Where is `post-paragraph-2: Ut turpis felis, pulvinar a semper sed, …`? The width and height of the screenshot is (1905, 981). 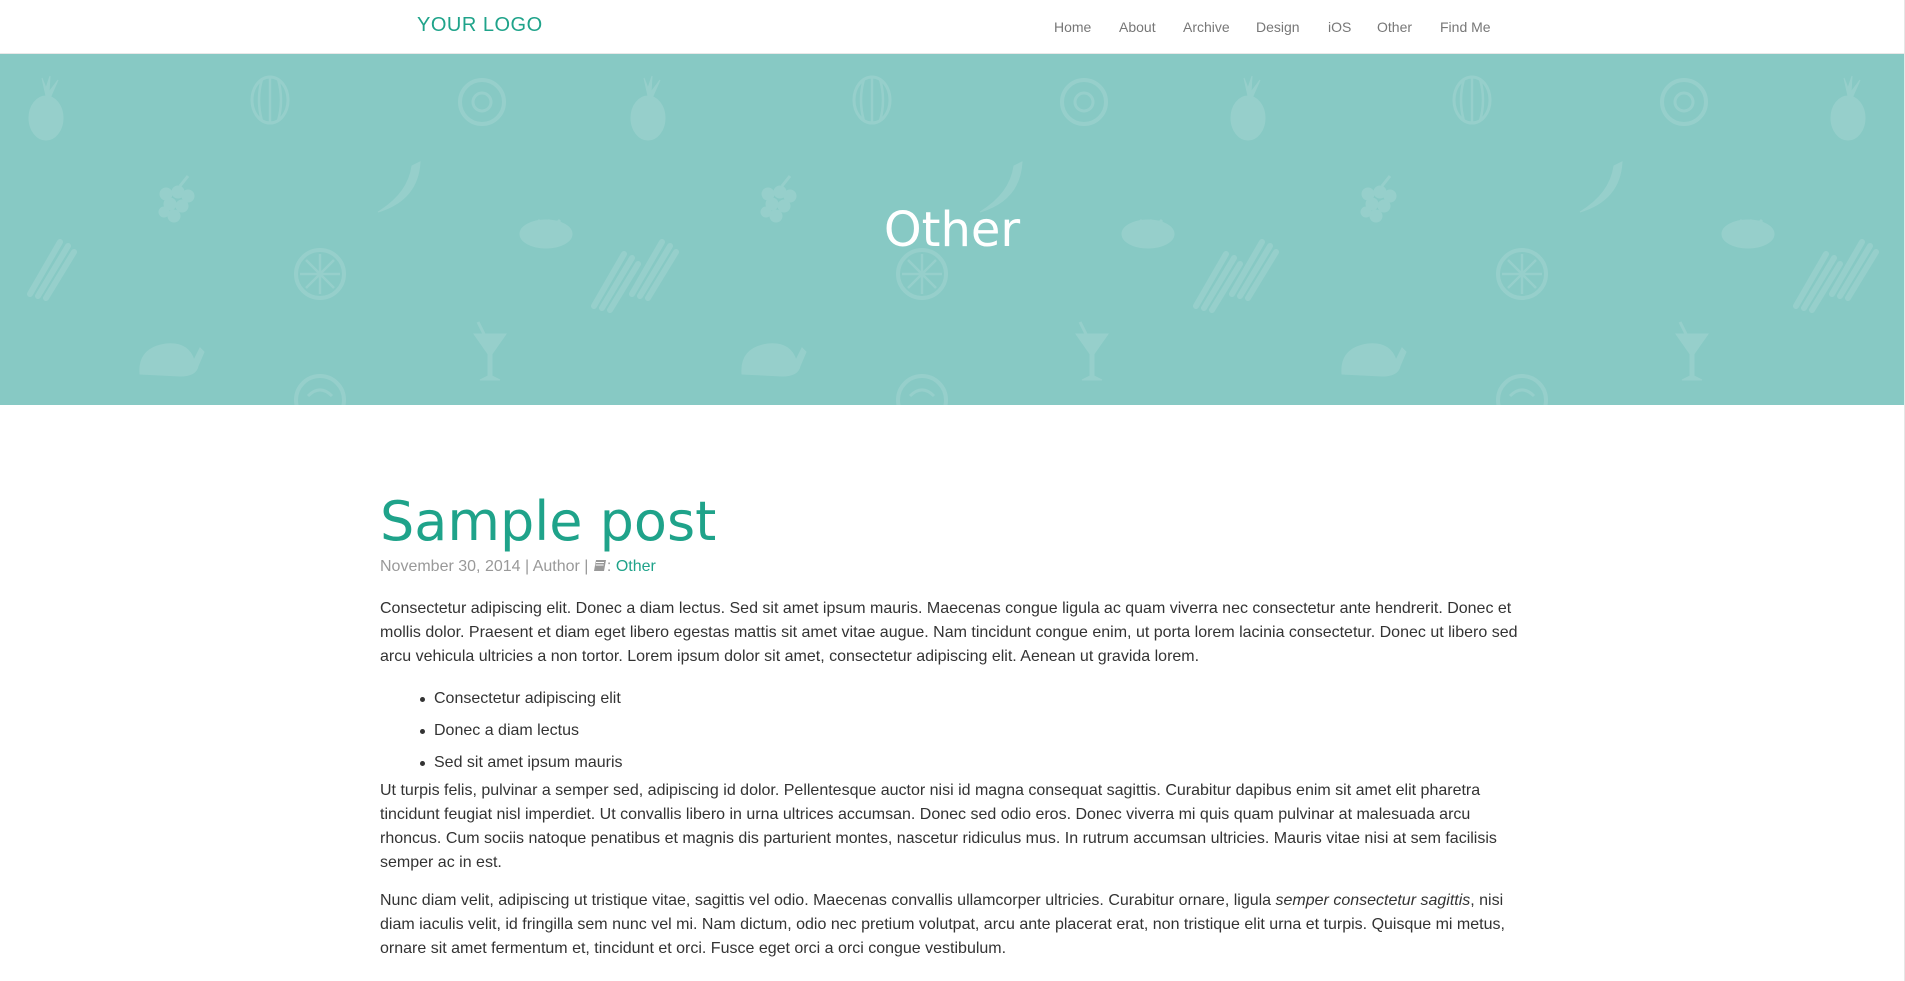
post-paragraph-2: Ut turpis felis, pulvinar a semper sed, … is located at coordinates (938, 826).